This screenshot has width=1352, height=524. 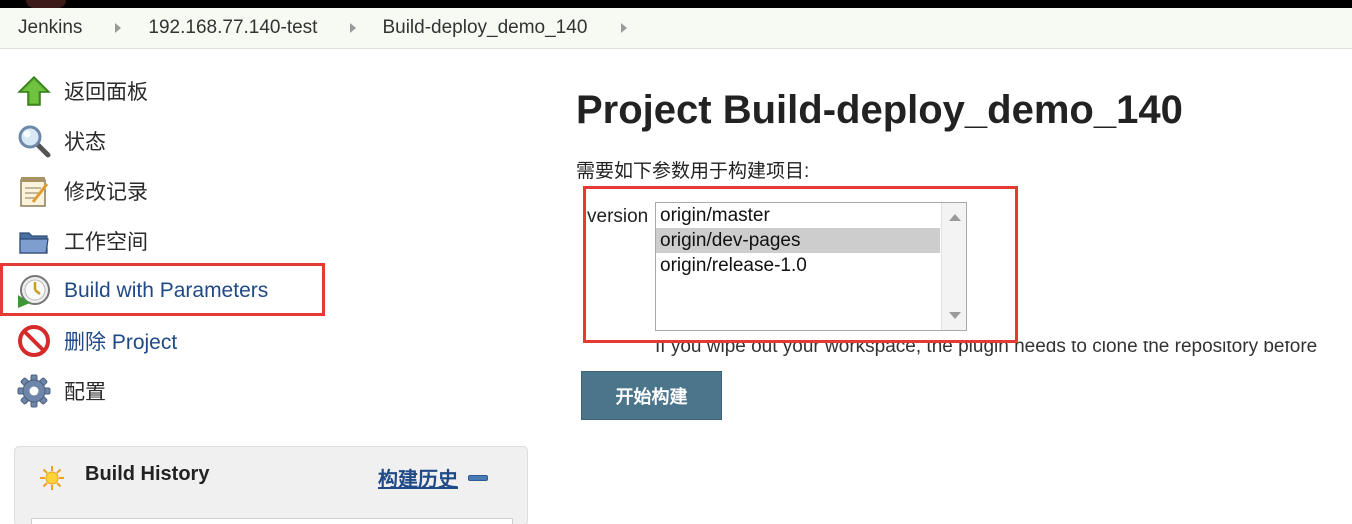 I want to click on parameters-description: 需要如下参数用于构建项目:, so click(x=693, y=171).